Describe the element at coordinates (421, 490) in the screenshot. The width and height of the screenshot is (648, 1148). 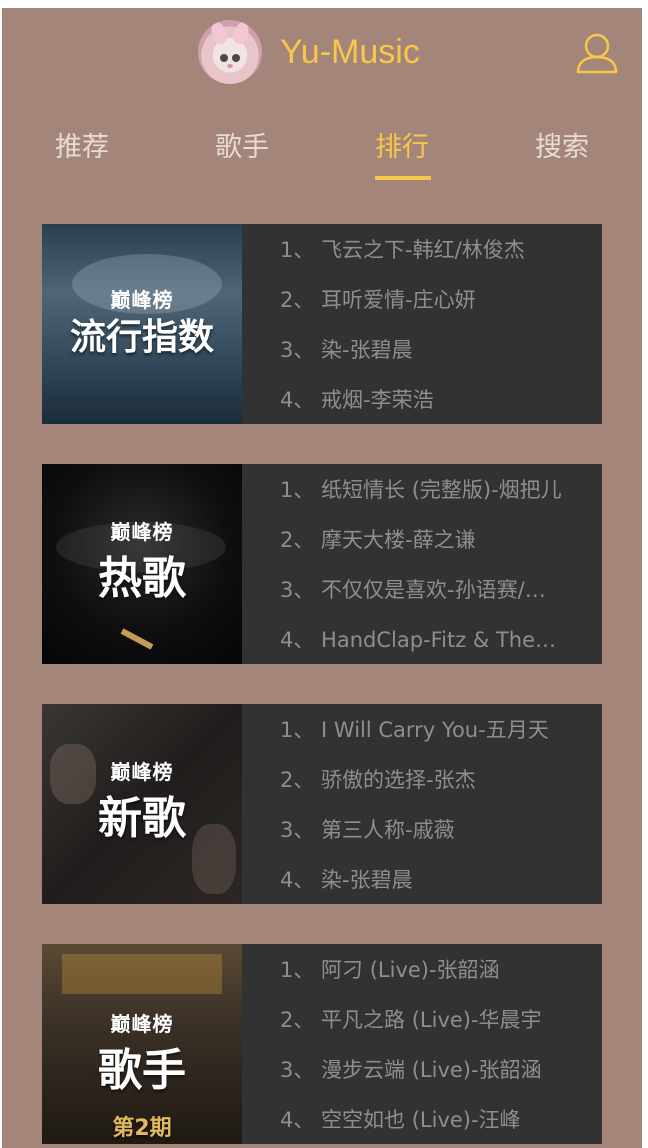
I see `song-item: 1、 纸短情长 (完整版)-烟把儿` at that location.